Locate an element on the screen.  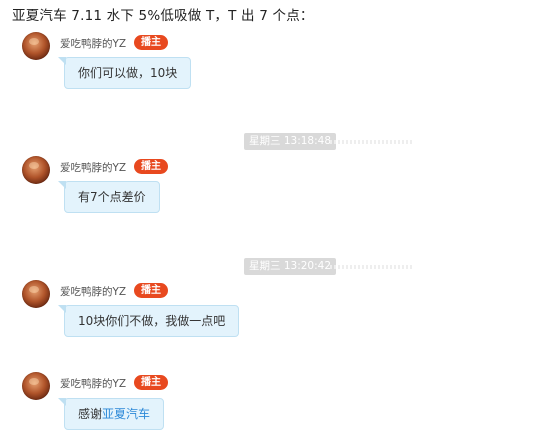
message-bubble: 感谢亚夏汽车 is located at coordinates (111, 414).